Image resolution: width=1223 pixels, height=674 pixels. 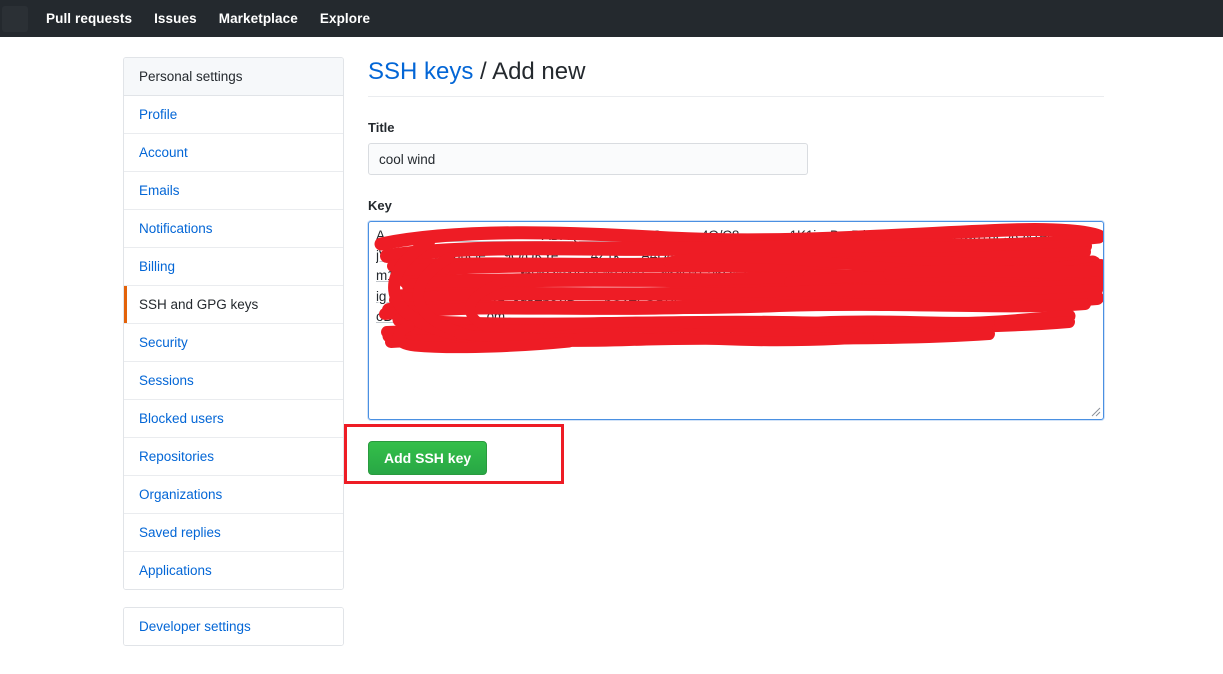 What do you see at coordinates (233, 343) in the screenshot?
I see `sidebar-item-security: Security` at bounding box center [233, 343].